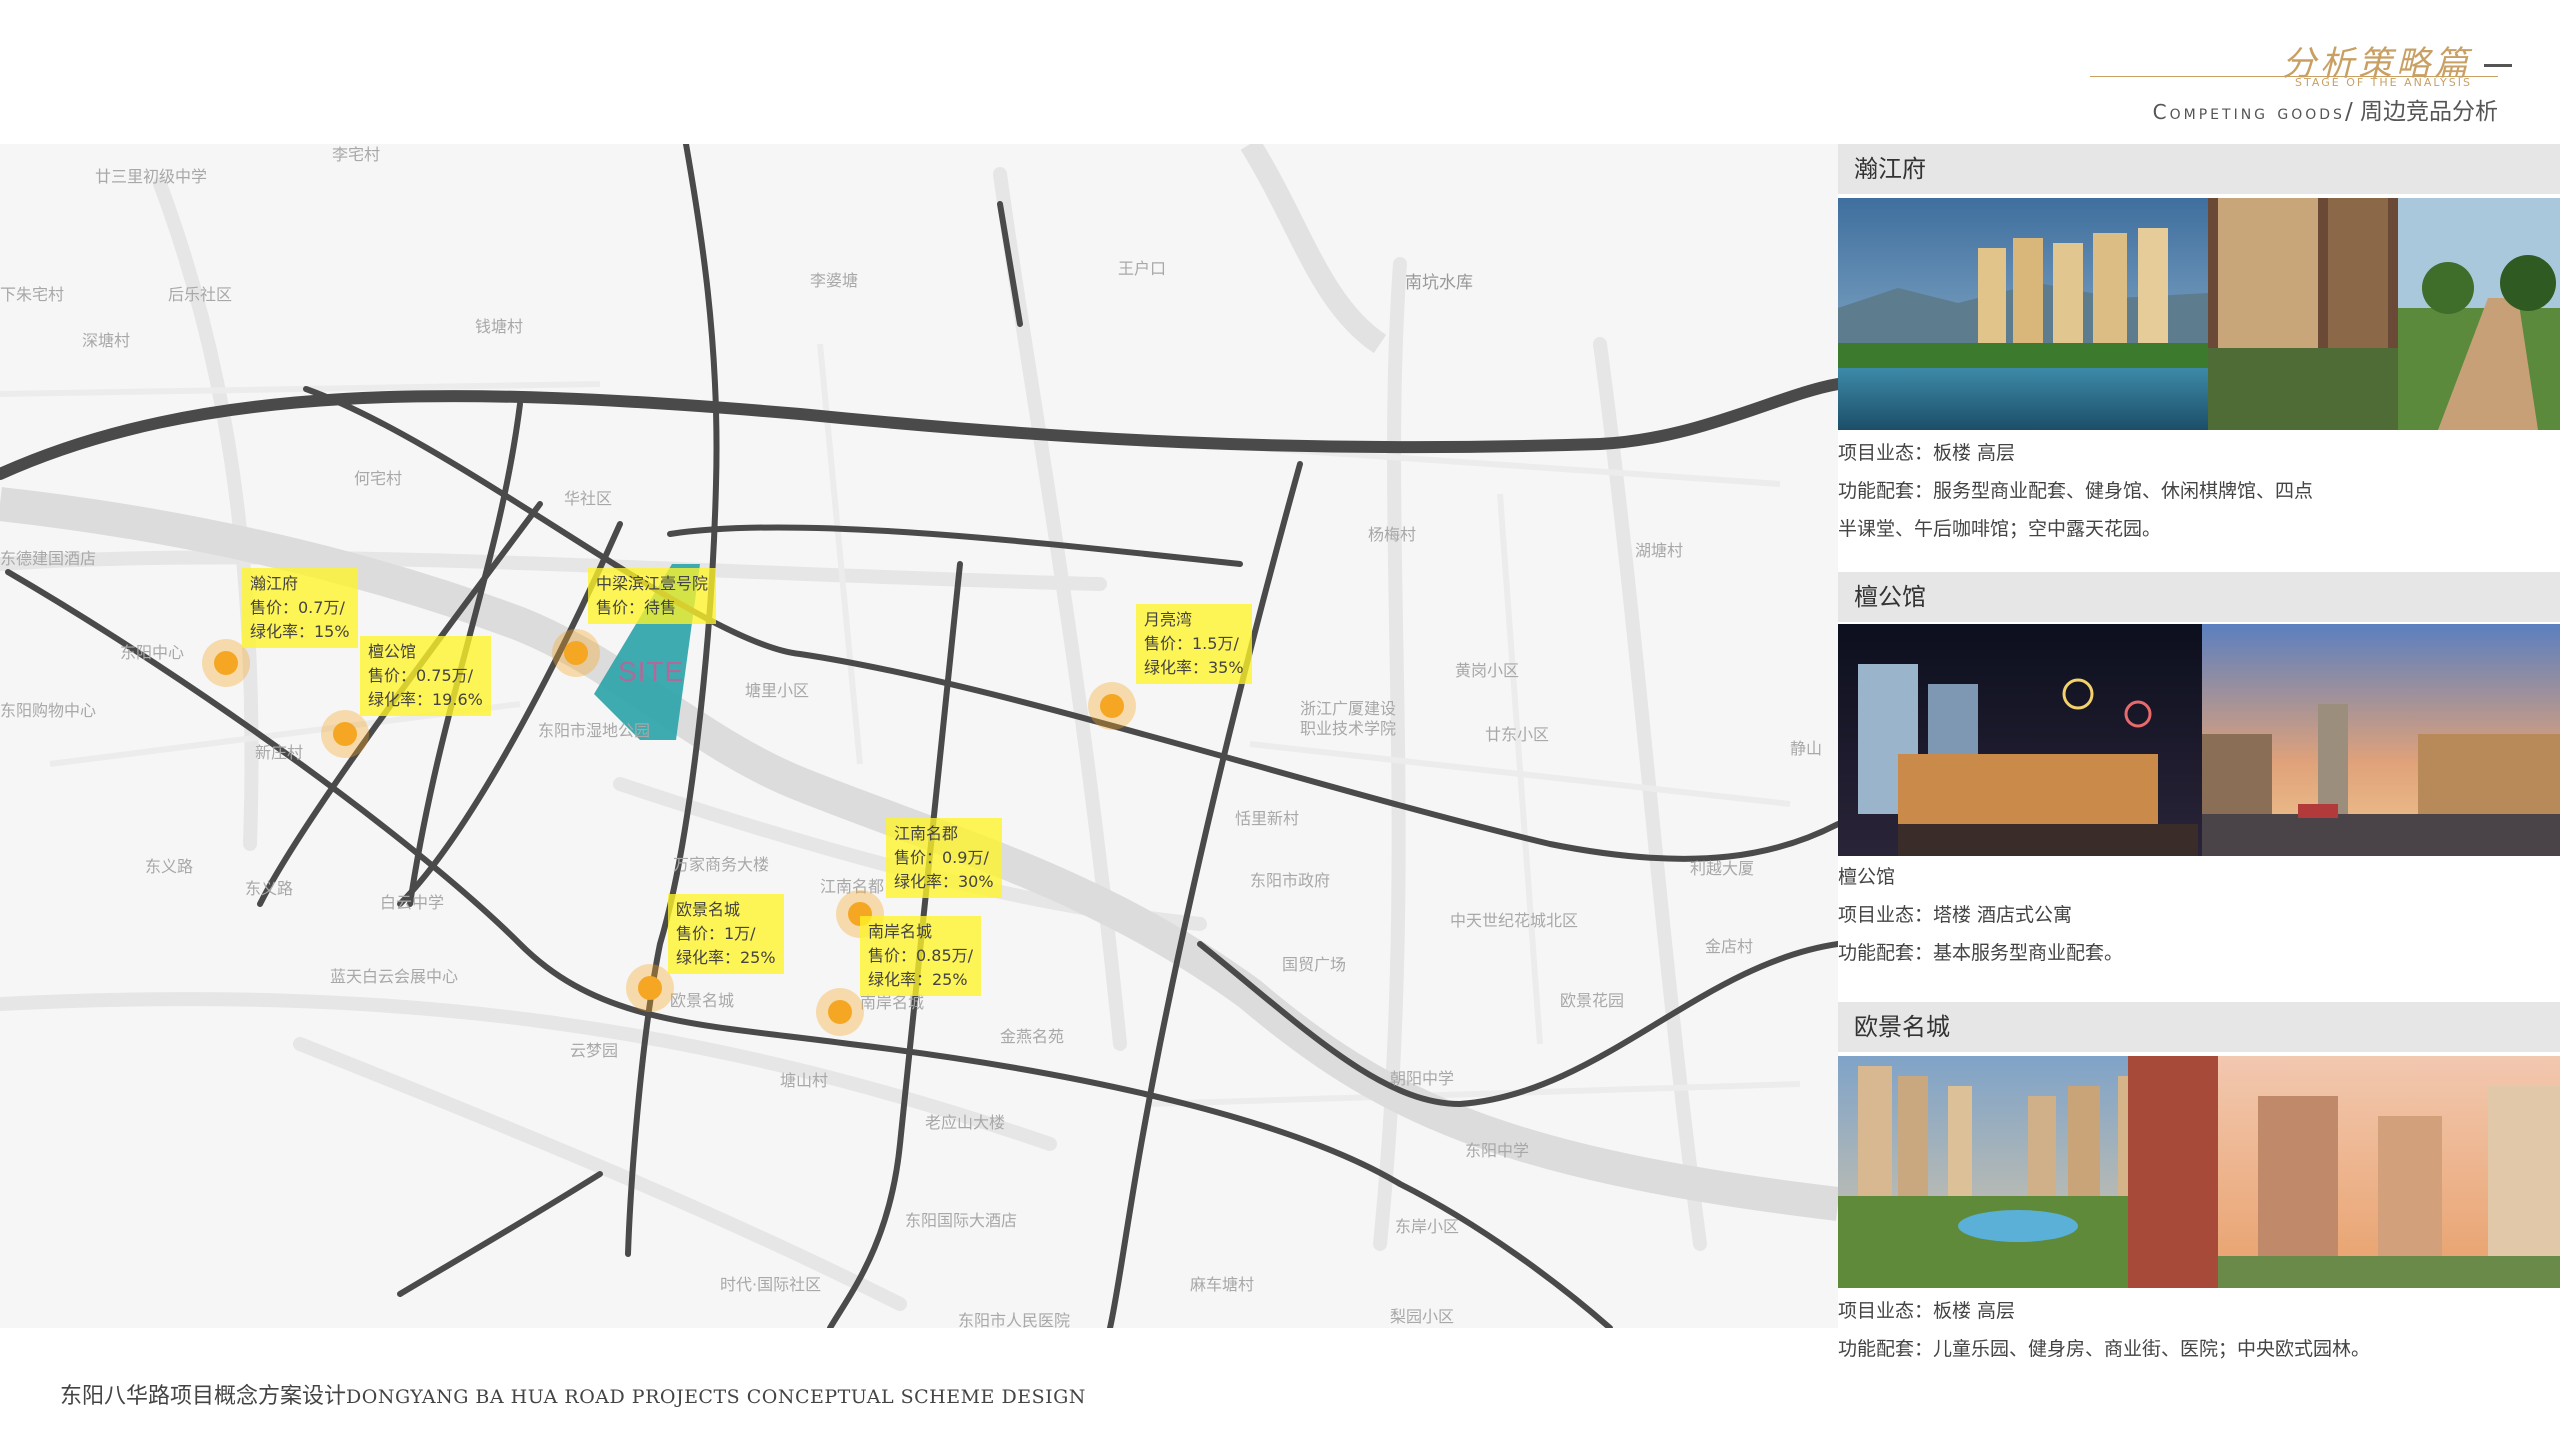 This screenshot has width=2560, height=1440. What do you see at coordinates (169, 866) in the screenshot?
I see `svg-text: 东义路` at bounding box center [169, 866].